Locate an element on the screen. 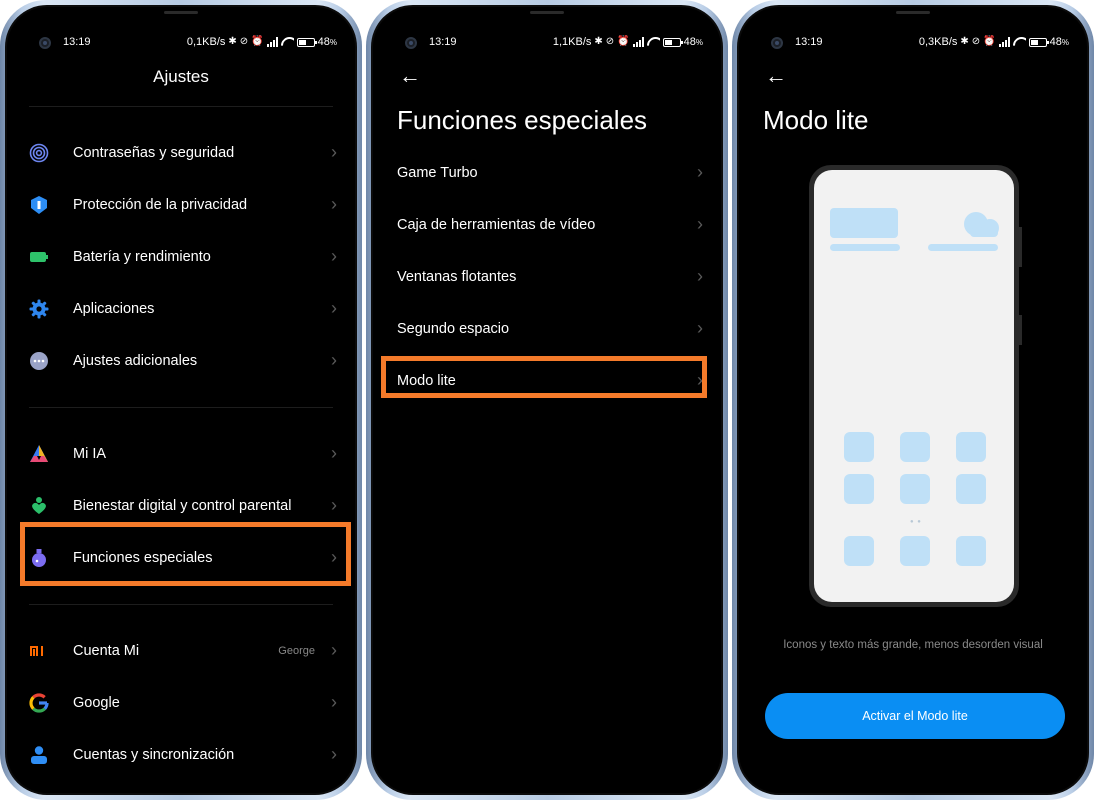 This screenshot has width=1096, height=800. lite-mode-preview-illustration: ● ● is located at coordinates (915, 386).